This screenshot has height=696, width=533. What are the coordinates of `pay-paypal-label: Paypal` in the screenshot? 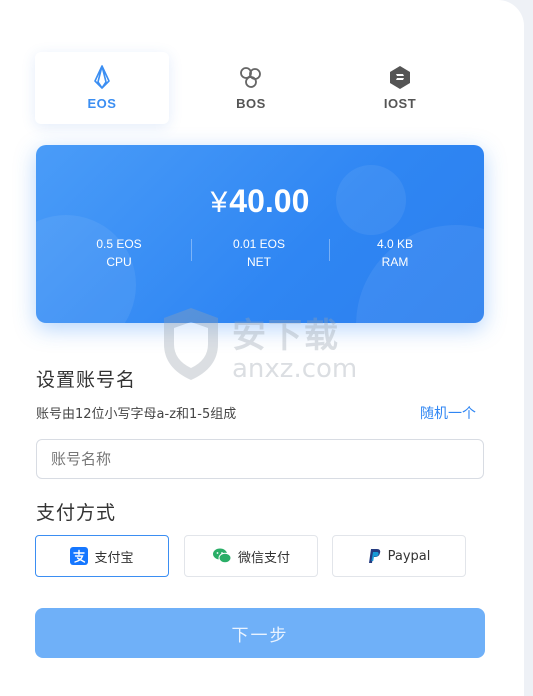 It's located at (409, 556).